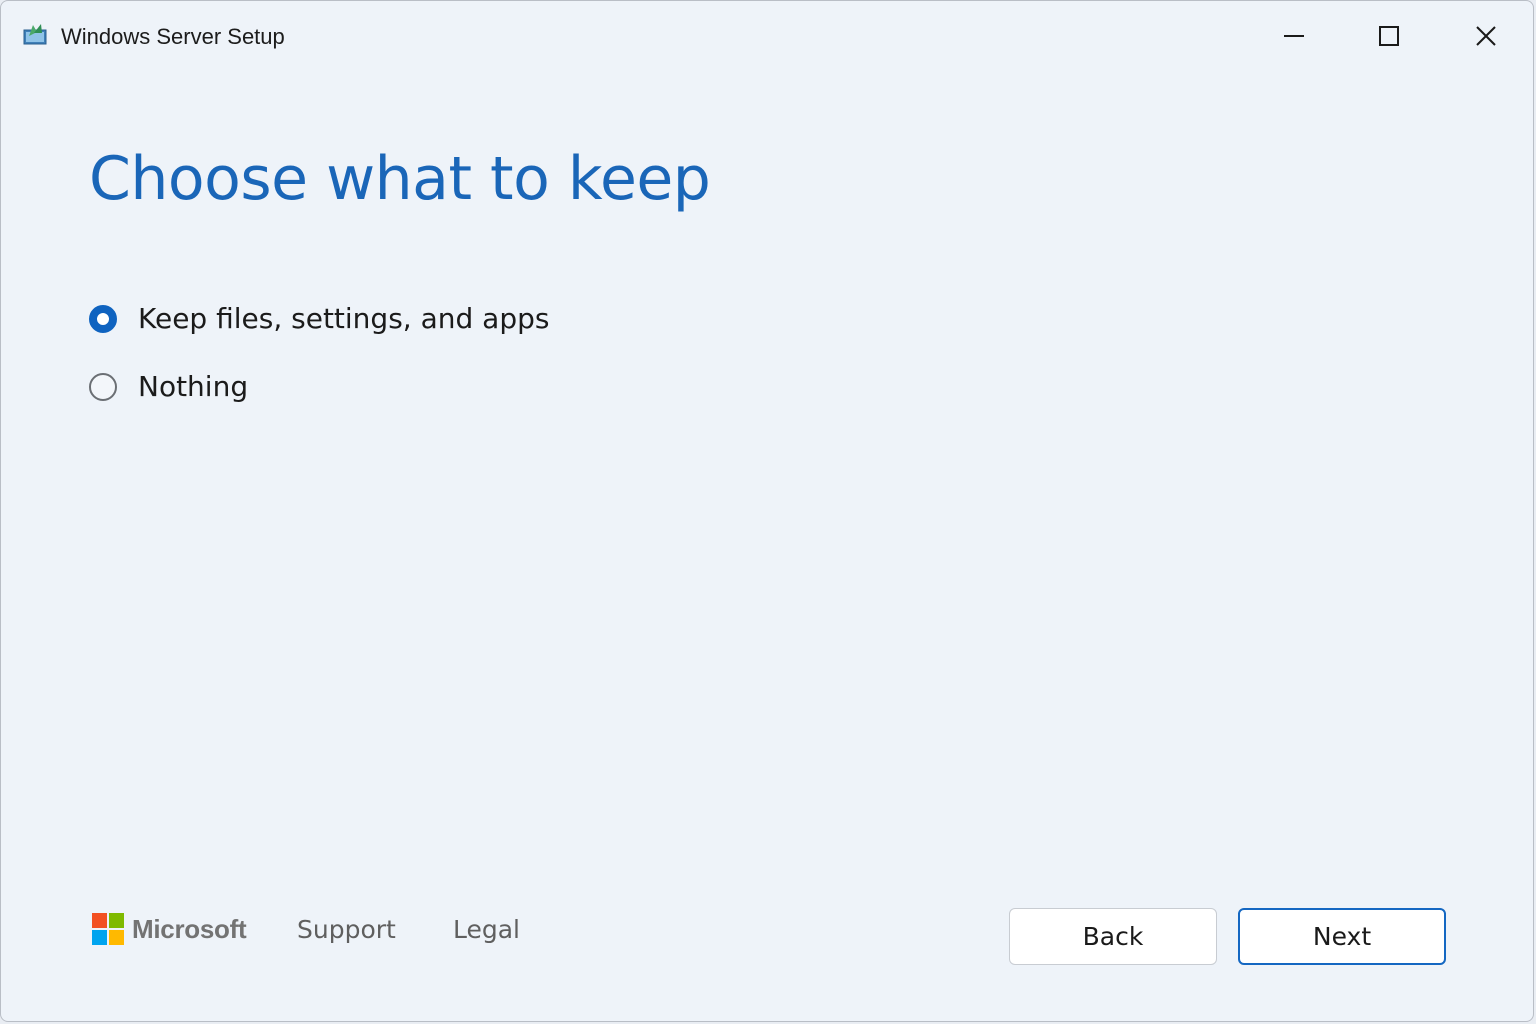  Describe the element at coordinates (103, 319) in the screenshot. I see `radio-selected` at that location.